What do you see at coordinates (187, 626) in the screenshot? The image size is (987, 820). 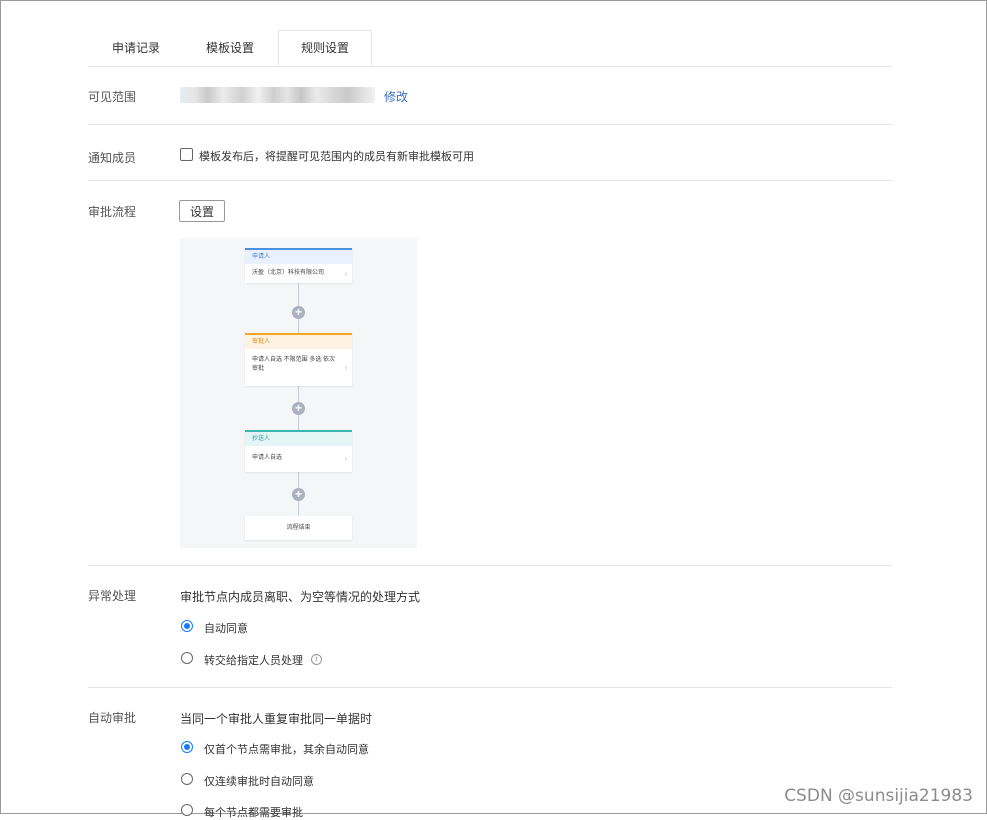 I see `radio-auto-approve` at bounding box center [187, 626].